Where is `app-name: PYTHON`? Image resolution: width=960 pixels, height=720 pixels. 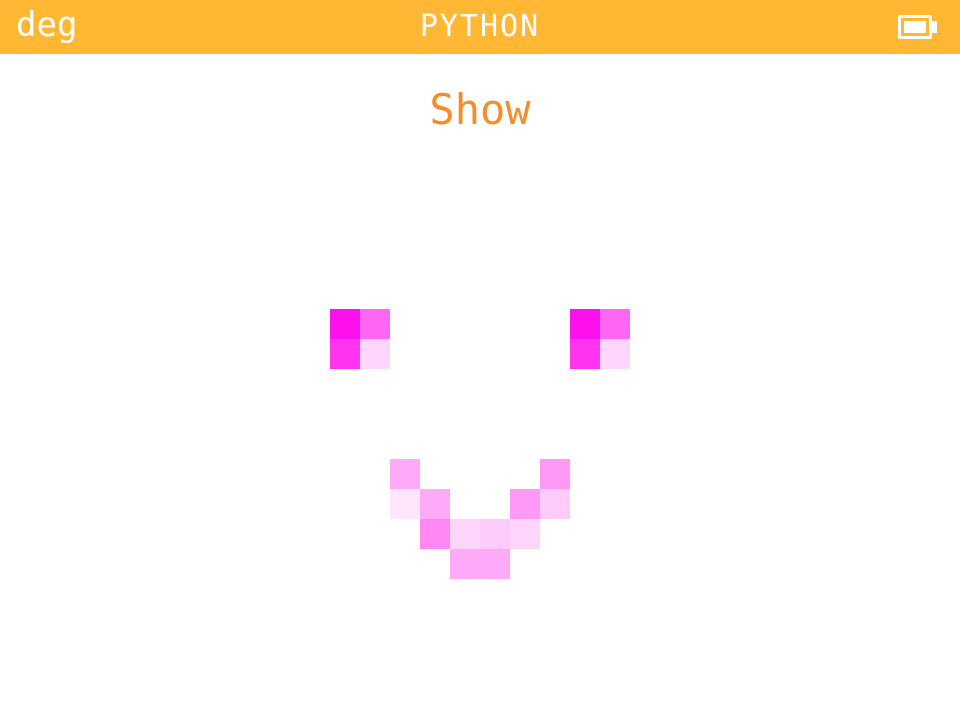
app-name: PYTHON is located at coordinates (480, 26).